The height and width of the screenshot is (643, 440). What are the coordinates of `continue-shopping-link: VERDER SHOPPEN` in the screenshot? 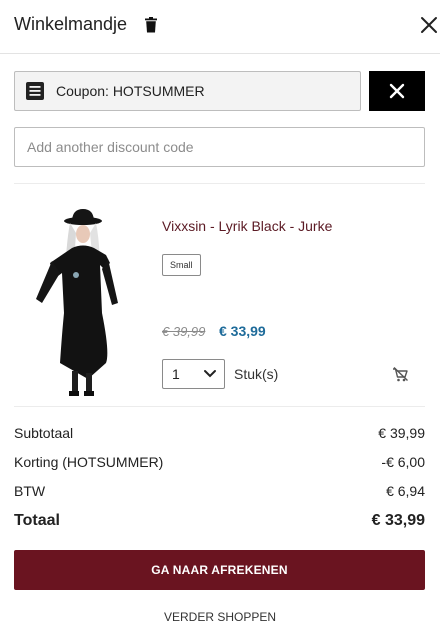 It's located at (220, 617).